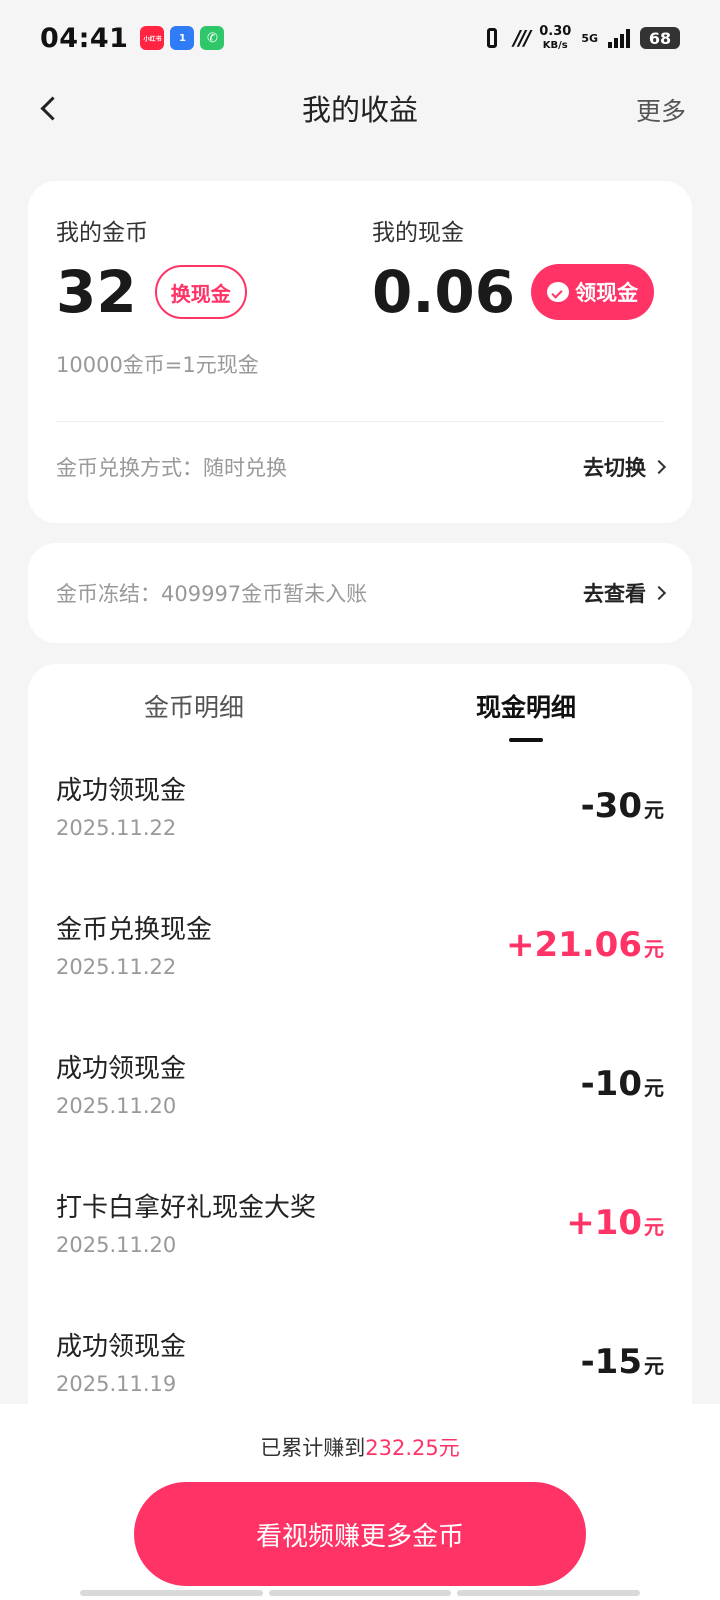  I want to click on tab-coin-details: 金币明细, so click(194, 706).